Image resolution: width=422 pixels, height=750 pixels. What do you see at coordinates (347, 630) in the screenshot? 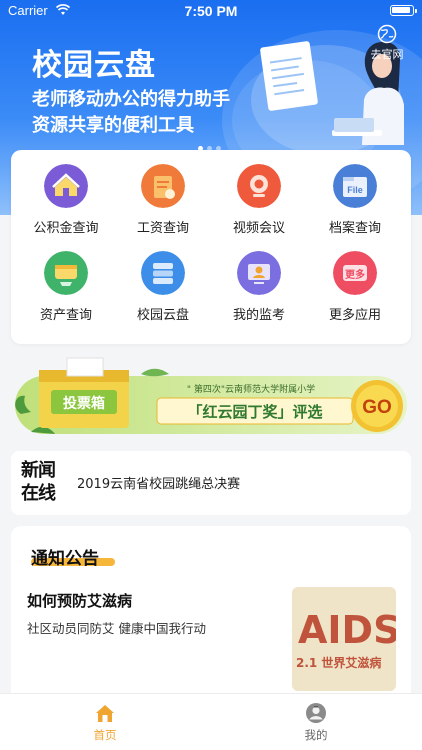
I see `notice-thumb-text: AIDS` at bounding box center [347, 630].